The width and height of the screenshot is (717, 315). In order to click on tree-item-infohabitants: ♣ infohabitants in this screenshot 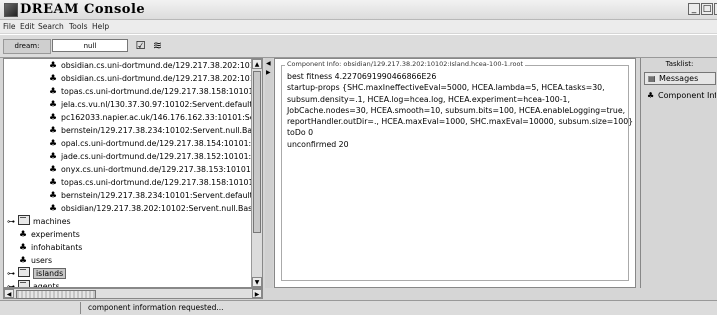, I will do `click(50, 247)`.